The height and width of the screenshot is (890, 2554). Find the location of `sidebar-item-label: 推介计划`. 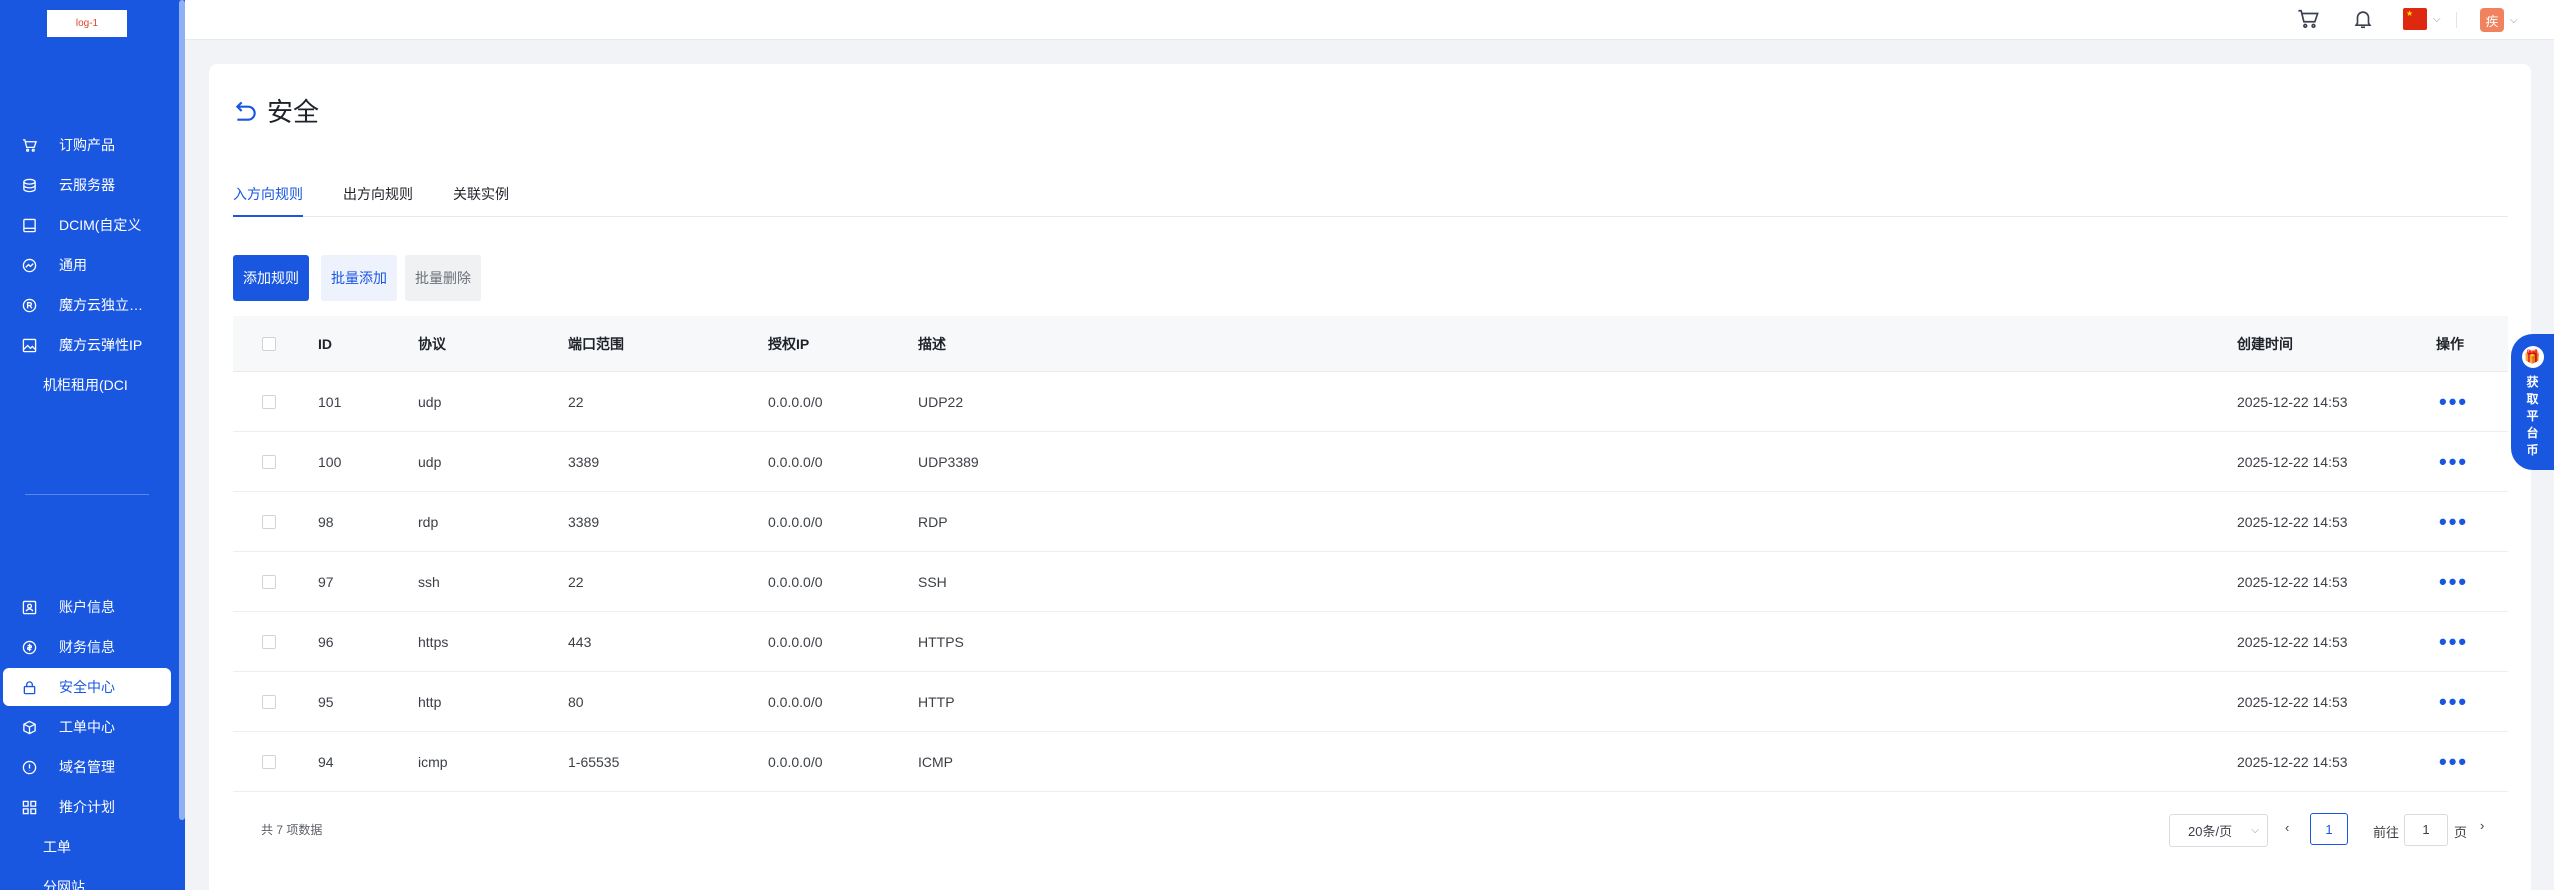

sidebar-item-label: 推介计划 is located at coordinates (87, 807).